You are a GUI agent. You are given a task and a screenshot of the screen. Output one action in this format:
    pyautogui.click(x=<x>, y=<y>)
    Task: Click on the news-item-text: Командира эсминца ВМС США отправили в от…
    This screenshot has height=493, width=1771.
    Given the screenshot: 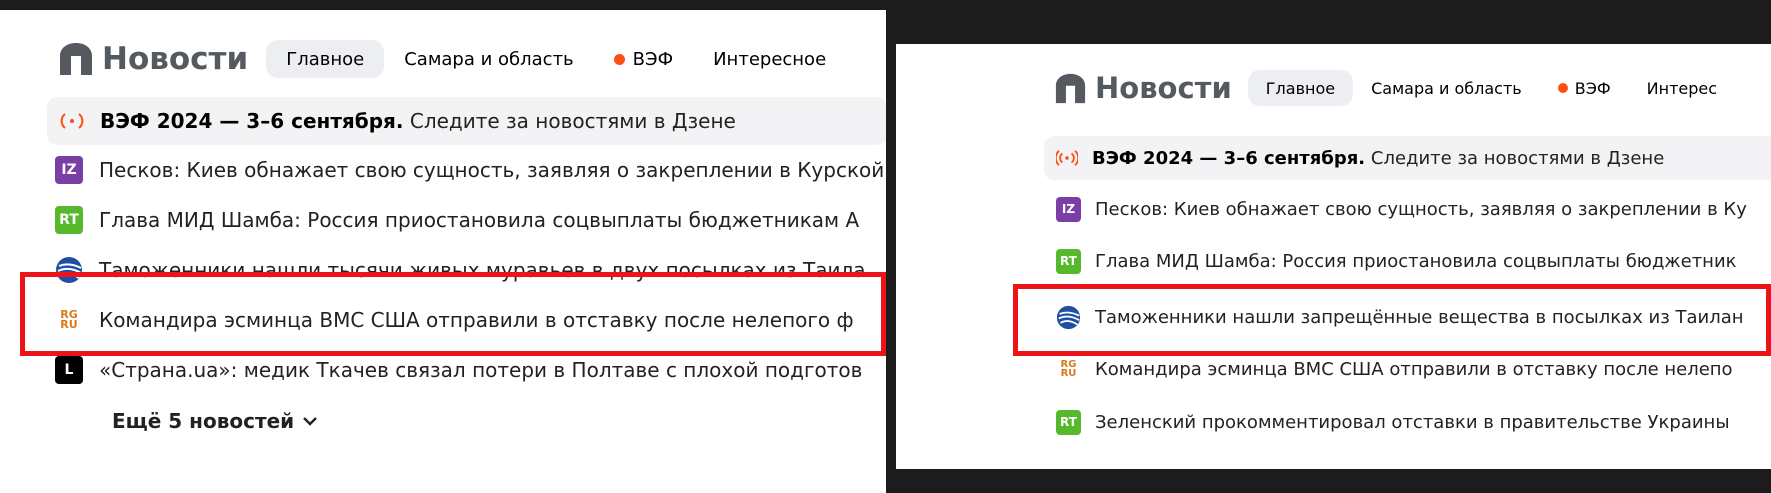 What is the action you would take?
    pyautogui.click(x=1414, y=369)
    